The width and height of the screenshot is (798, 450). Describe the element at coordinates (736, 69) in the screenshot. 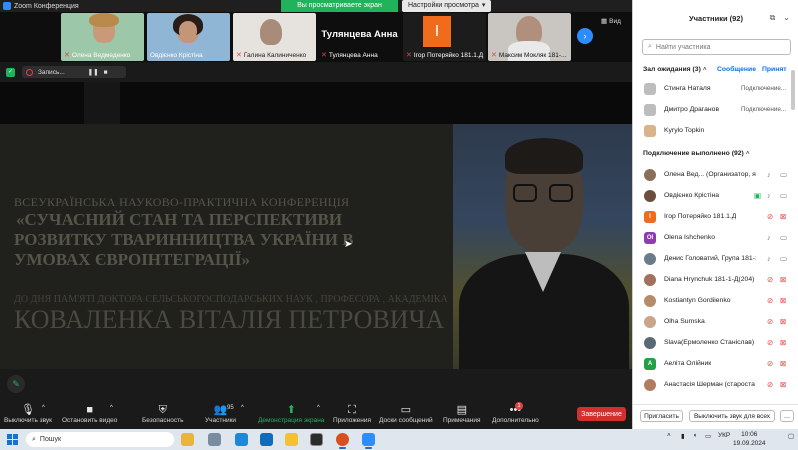

I see `waiting-message-link: Сообщение` at that location.